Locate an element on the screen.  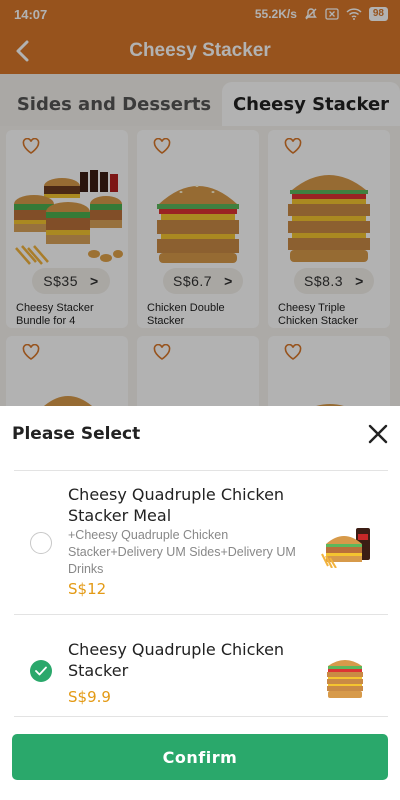
option-price: S$9.9 is located at coordinates (89, 697).